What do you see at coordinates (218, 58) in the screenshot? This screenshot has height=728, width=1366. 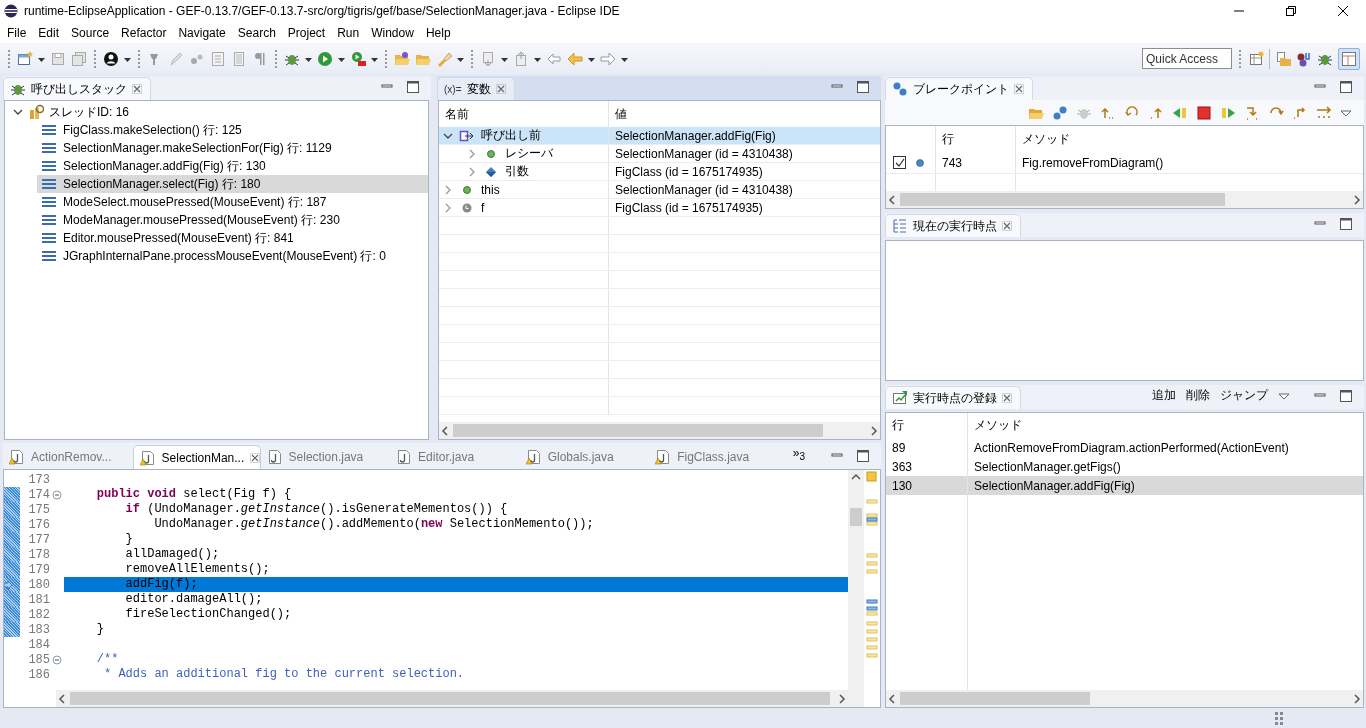 I see `document-icon` at bounding box center [218, 58].